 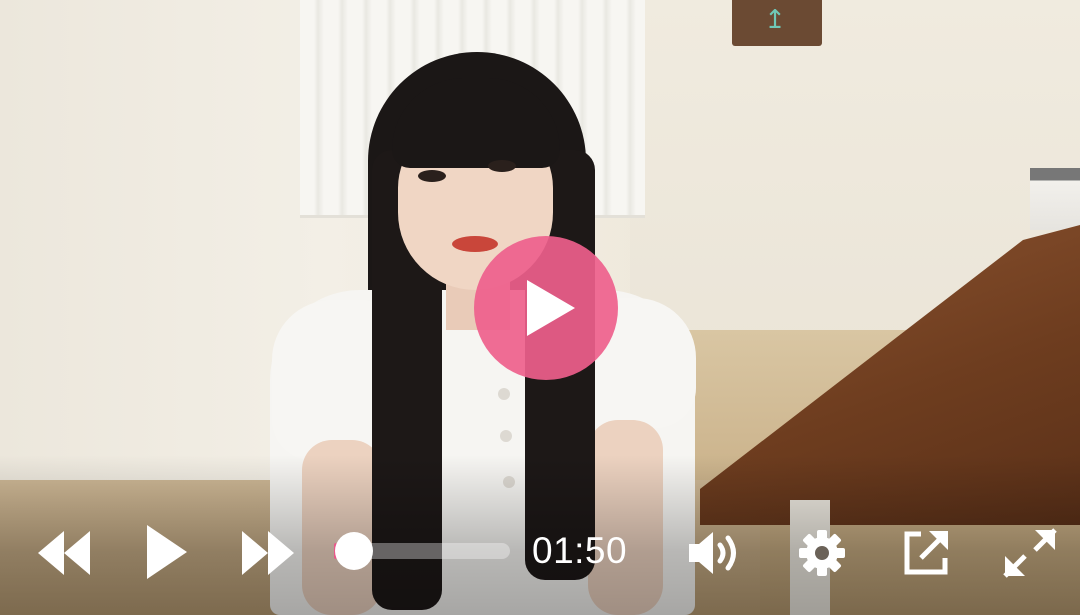 I want to click on current-time: 01:50, so click(x=580, y=550).